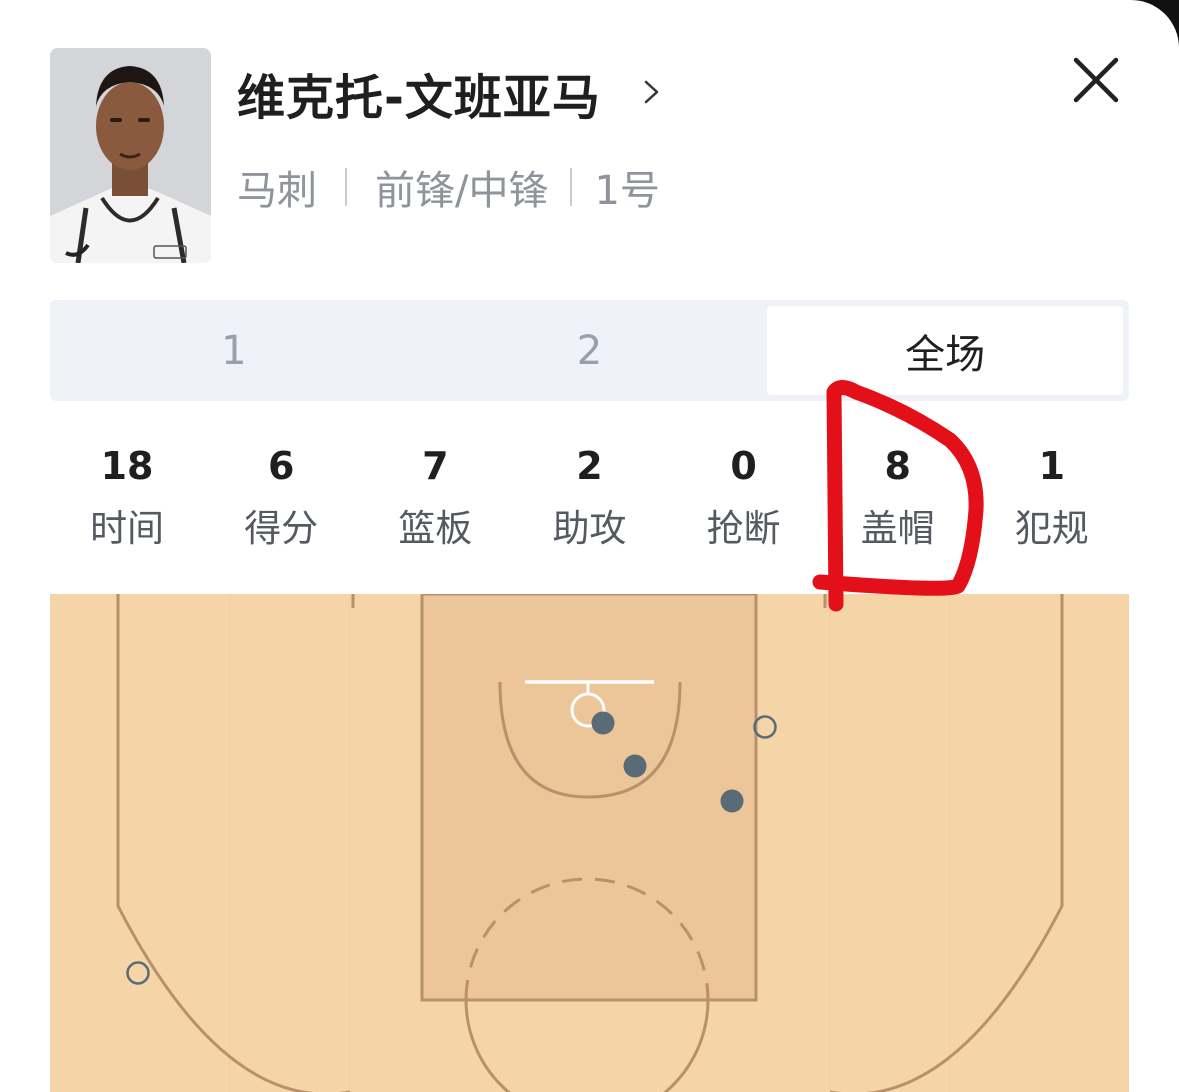 The height and width of the screenshot is (1092, 1179). I want to click on tab-period-2: 2, so click(590, 350).